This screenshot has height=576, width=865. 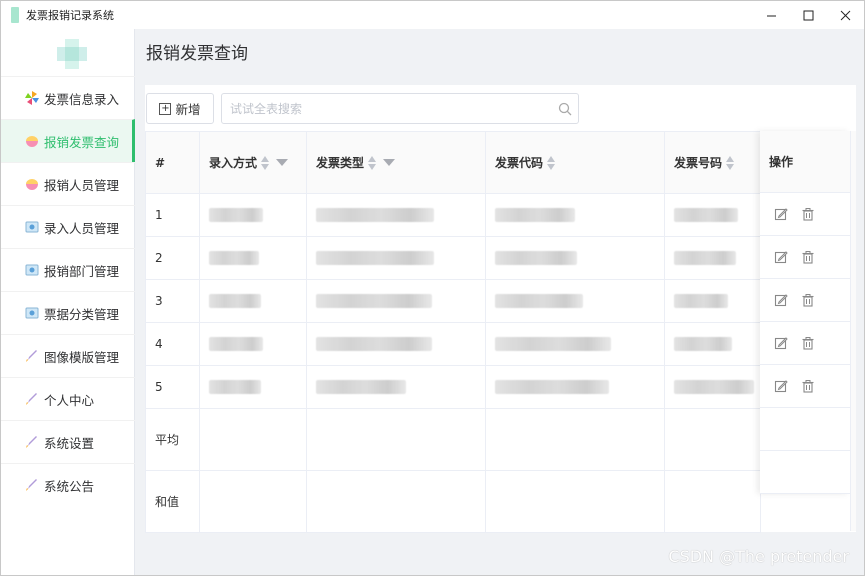 I want to click on logo, so click(x=72, y=54).